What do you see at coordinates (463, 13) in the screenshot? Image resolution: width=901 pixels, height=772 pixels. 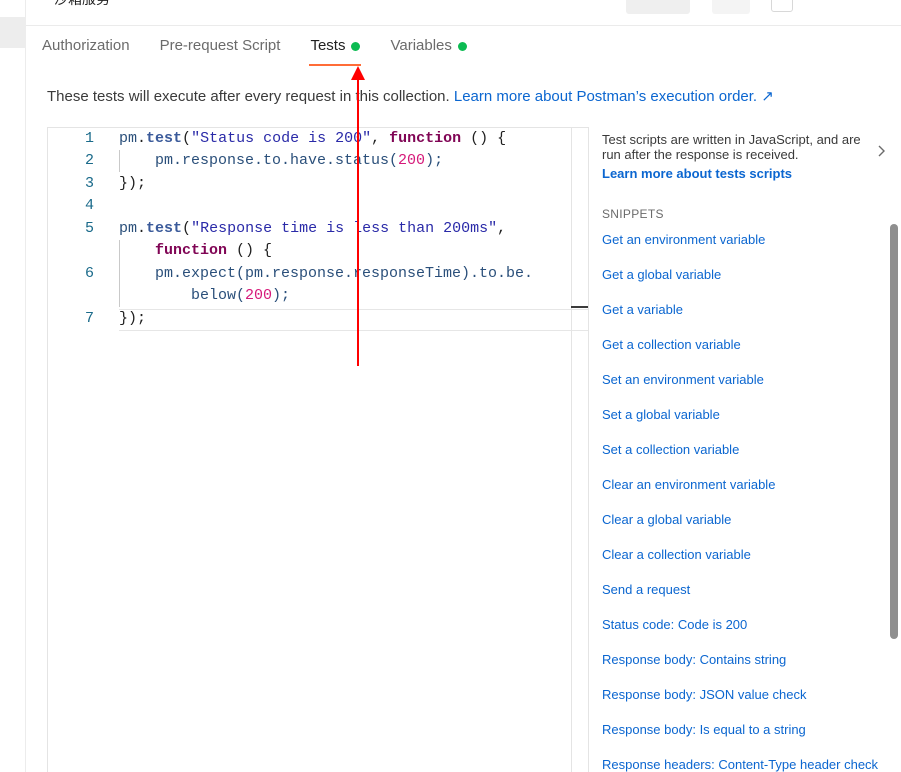 I see `collection-header: 沙箱服务` at bounding box center [463, 13].